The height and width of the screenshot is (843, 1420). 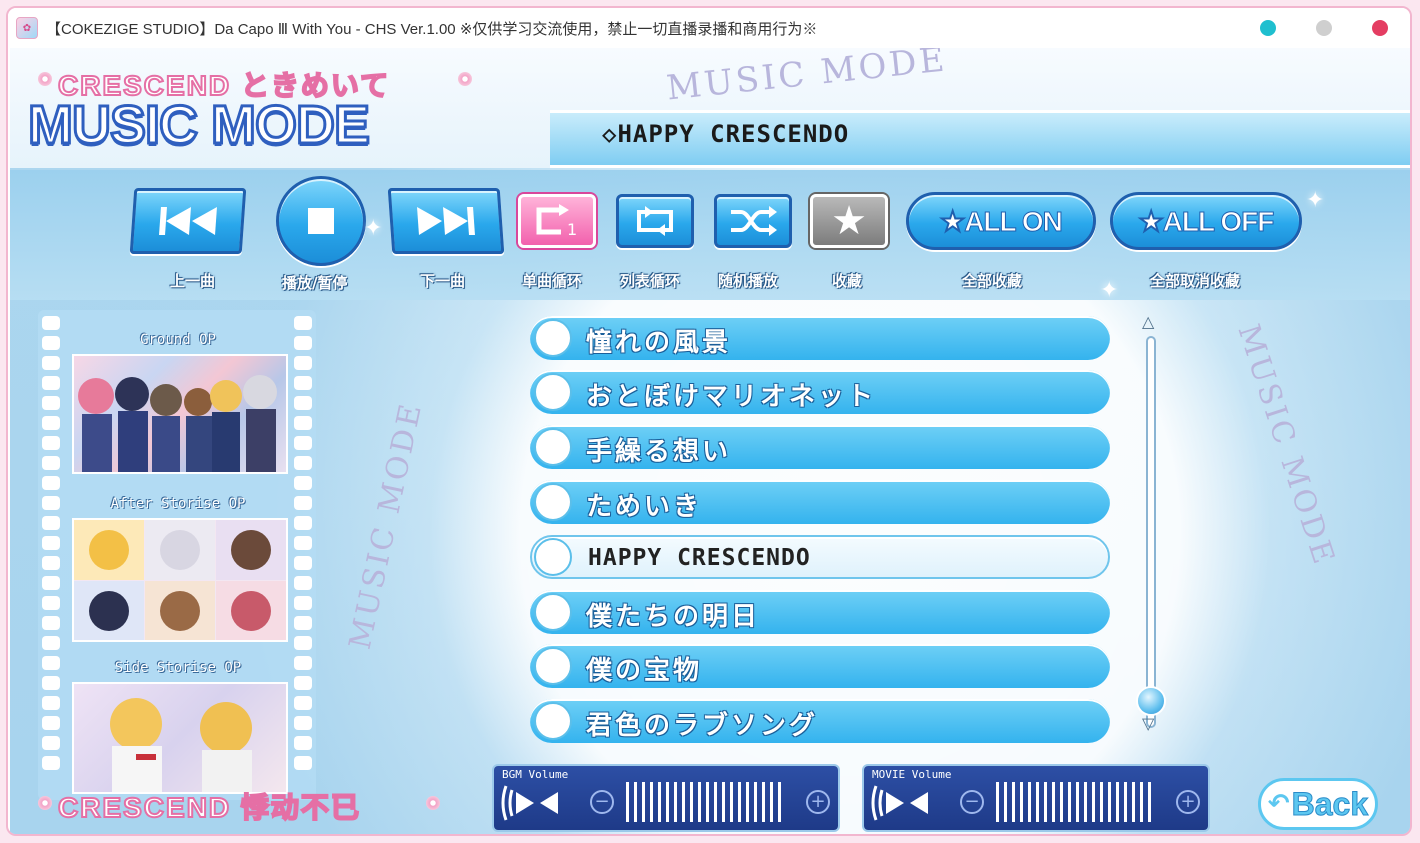 What do you see at coordinates (820, 721) in the screenshot?
I see `track-item: 君色のラブソング` at bounding box center [820, 721].